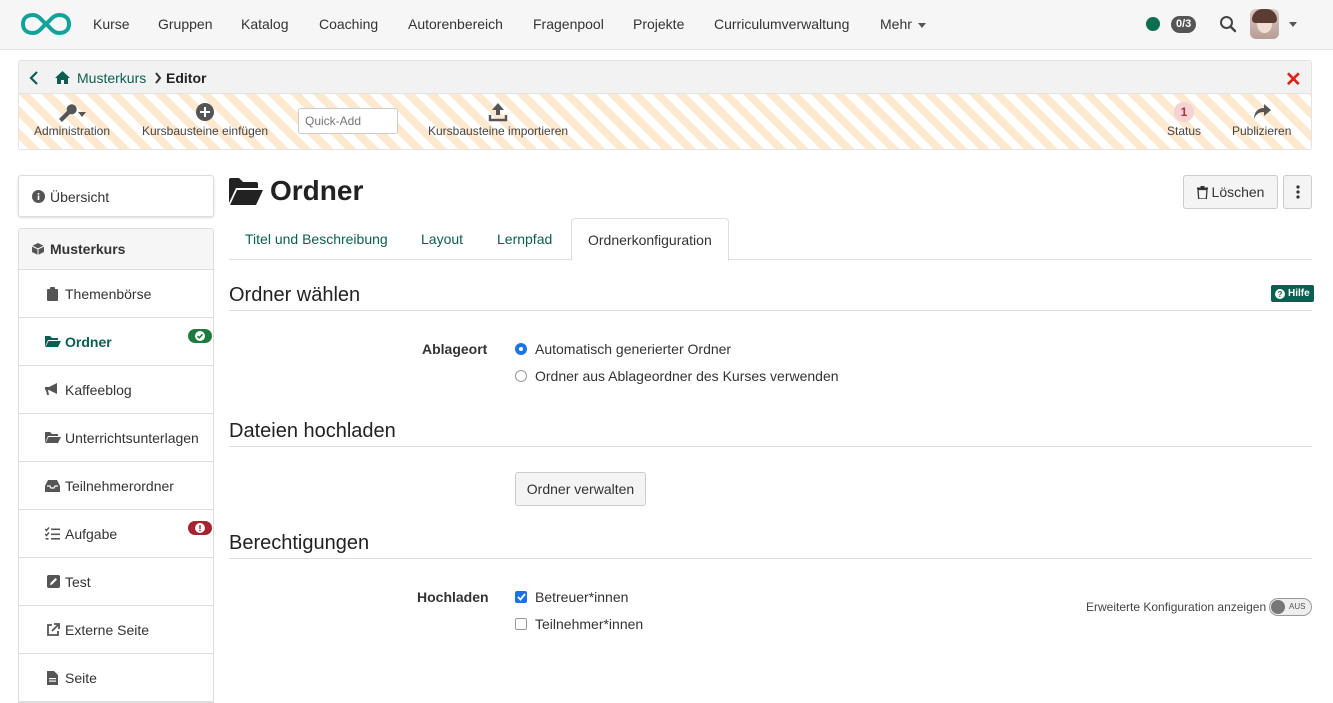  I want to click on overview-label: Übersicht, so click(80, 197).